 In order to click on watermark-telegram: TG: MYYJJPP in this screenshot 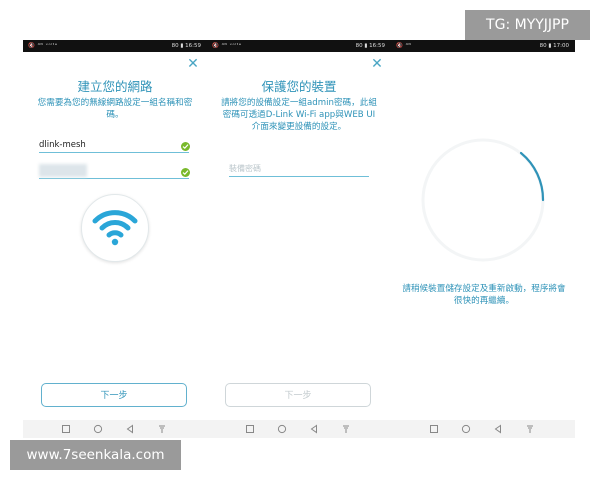, I will do `click(527, 25)`.